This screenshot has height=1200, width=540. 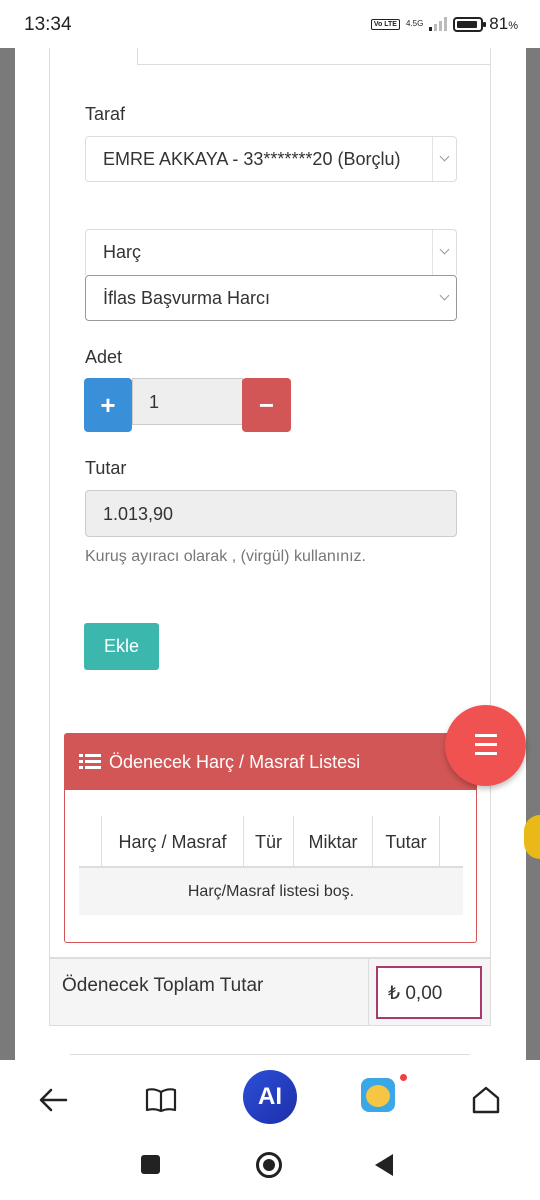 I want to click on increment-button: +, so click(x=108, y=405).